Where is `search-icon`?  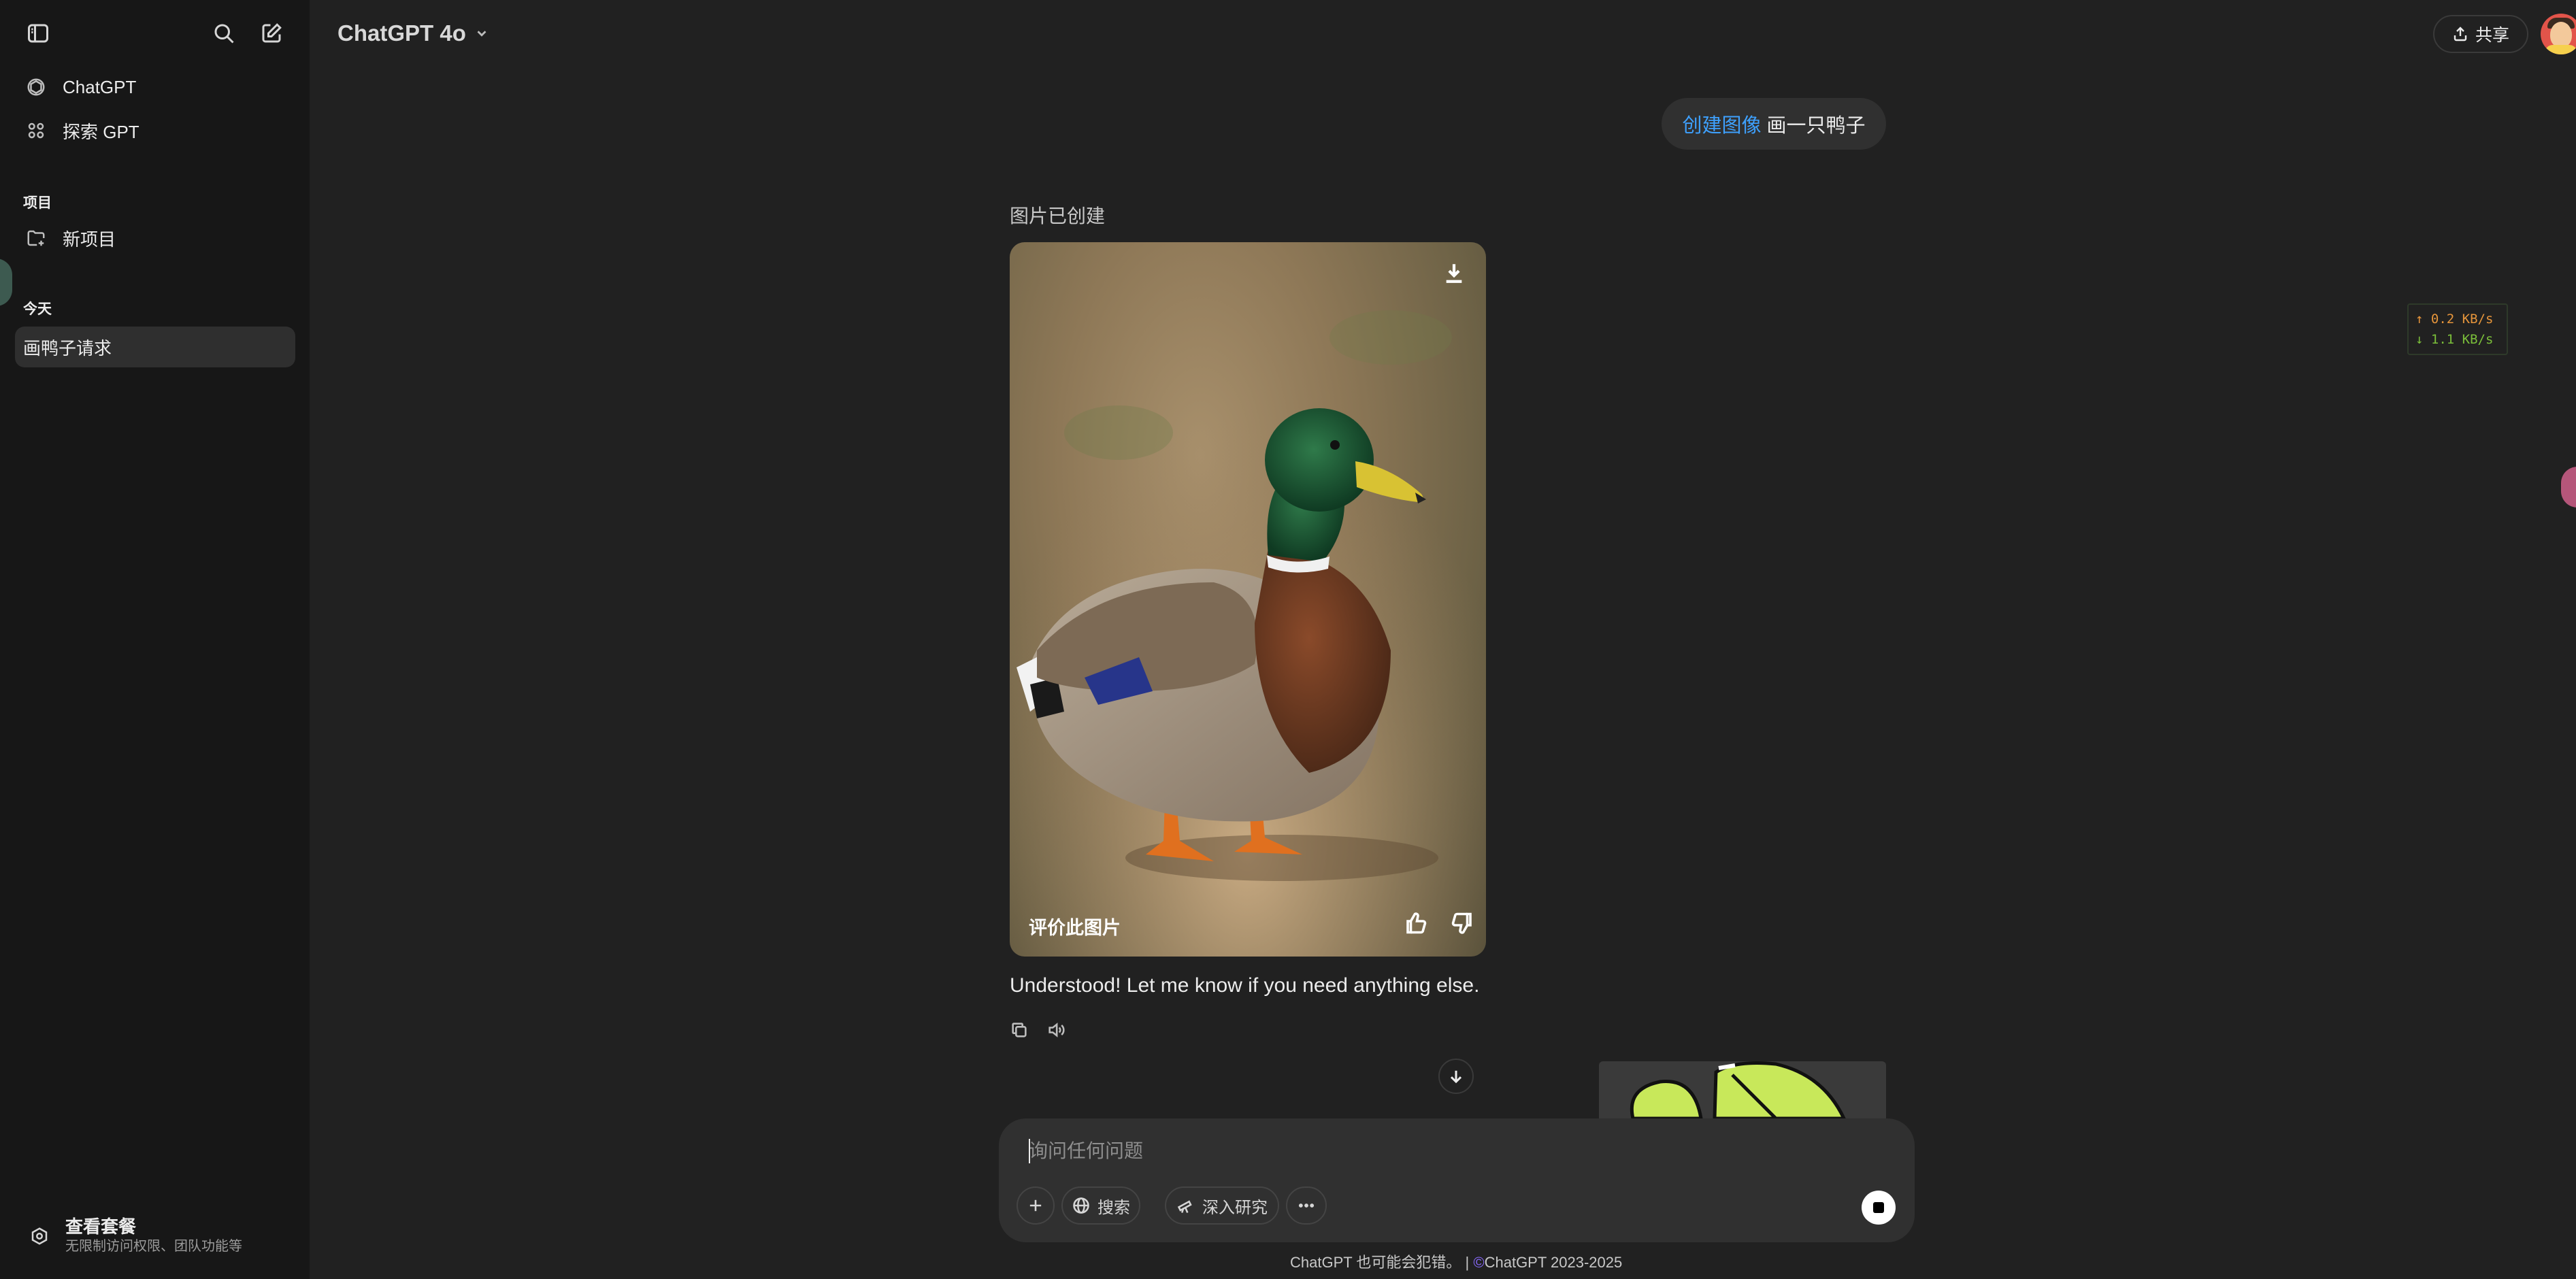
search-icon is located at coordinates (224, 34).